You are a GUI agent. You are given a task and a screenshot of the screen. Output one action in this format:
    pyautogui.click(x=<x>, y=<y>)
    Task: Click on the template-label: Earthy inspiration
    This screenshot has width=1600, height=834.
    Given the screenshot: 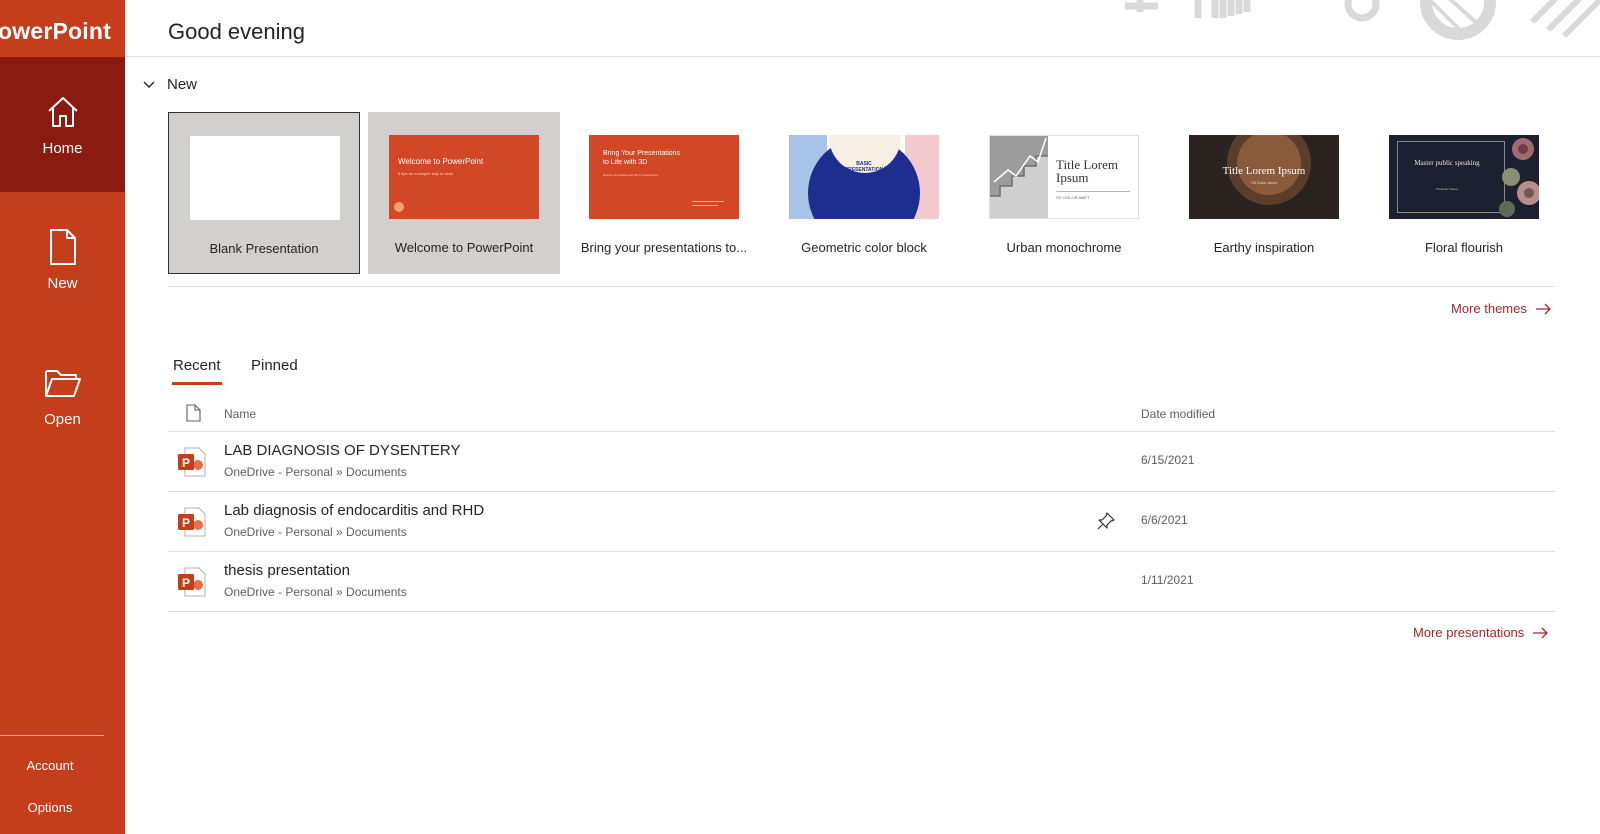 What is the action you would take?
    pyautogui.click(x=1264, y=247)
    